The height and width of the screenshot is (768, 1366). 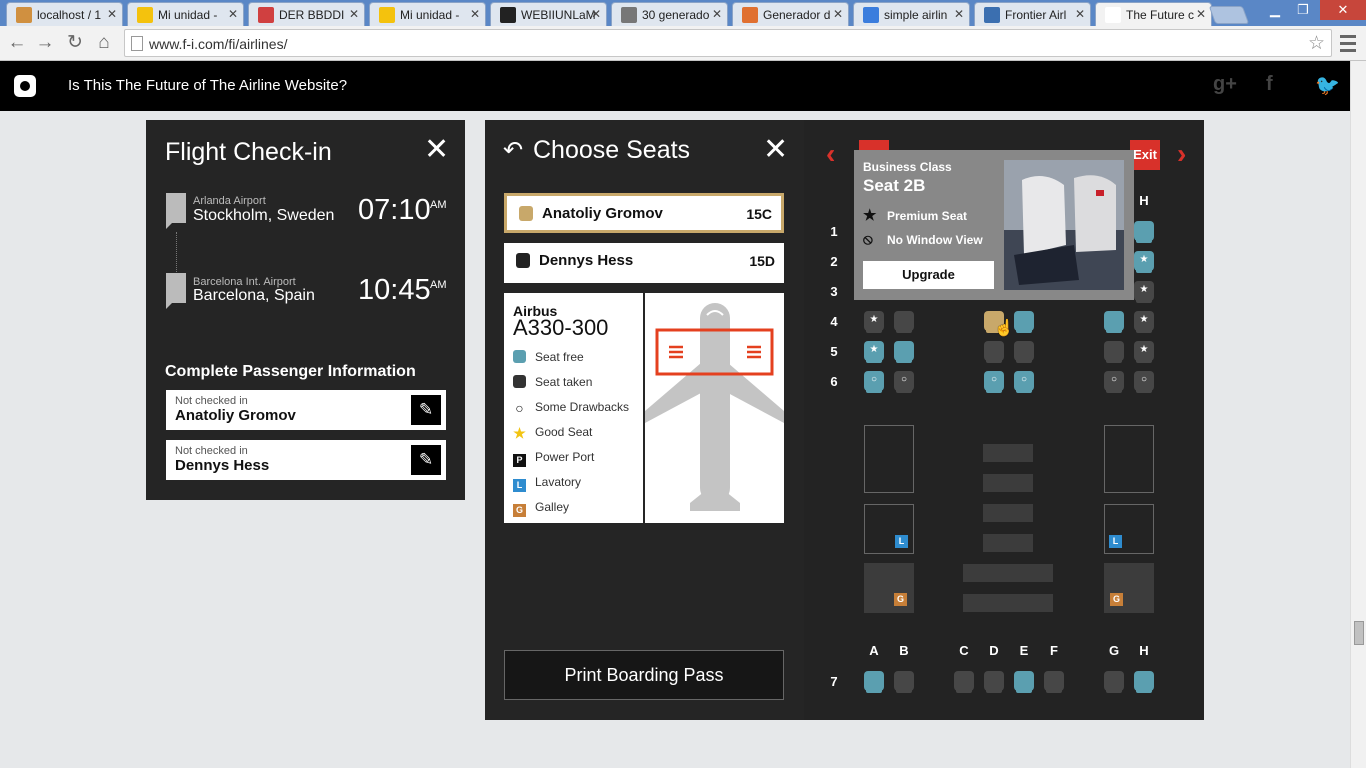 What do you see at coordinates (1064, 225) in the screenshot?
I see `seat-photo` at bounding box center [1064, 225].